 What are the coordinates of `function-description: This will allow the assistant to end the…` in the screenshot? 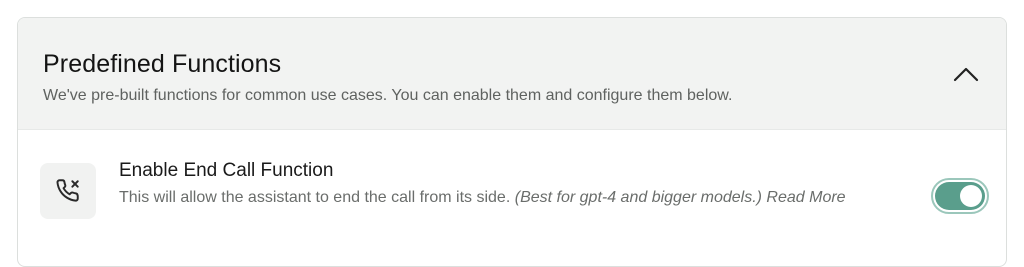 It's located at (519, 198).